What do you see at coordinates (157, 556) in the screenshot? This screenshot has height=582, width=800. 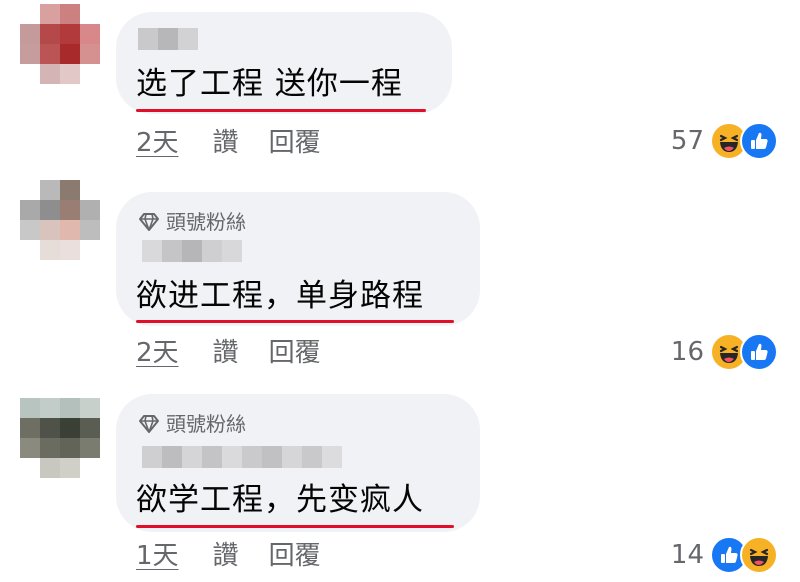 I see `timestamp-link: 1天` at bounding box center [157, 556].